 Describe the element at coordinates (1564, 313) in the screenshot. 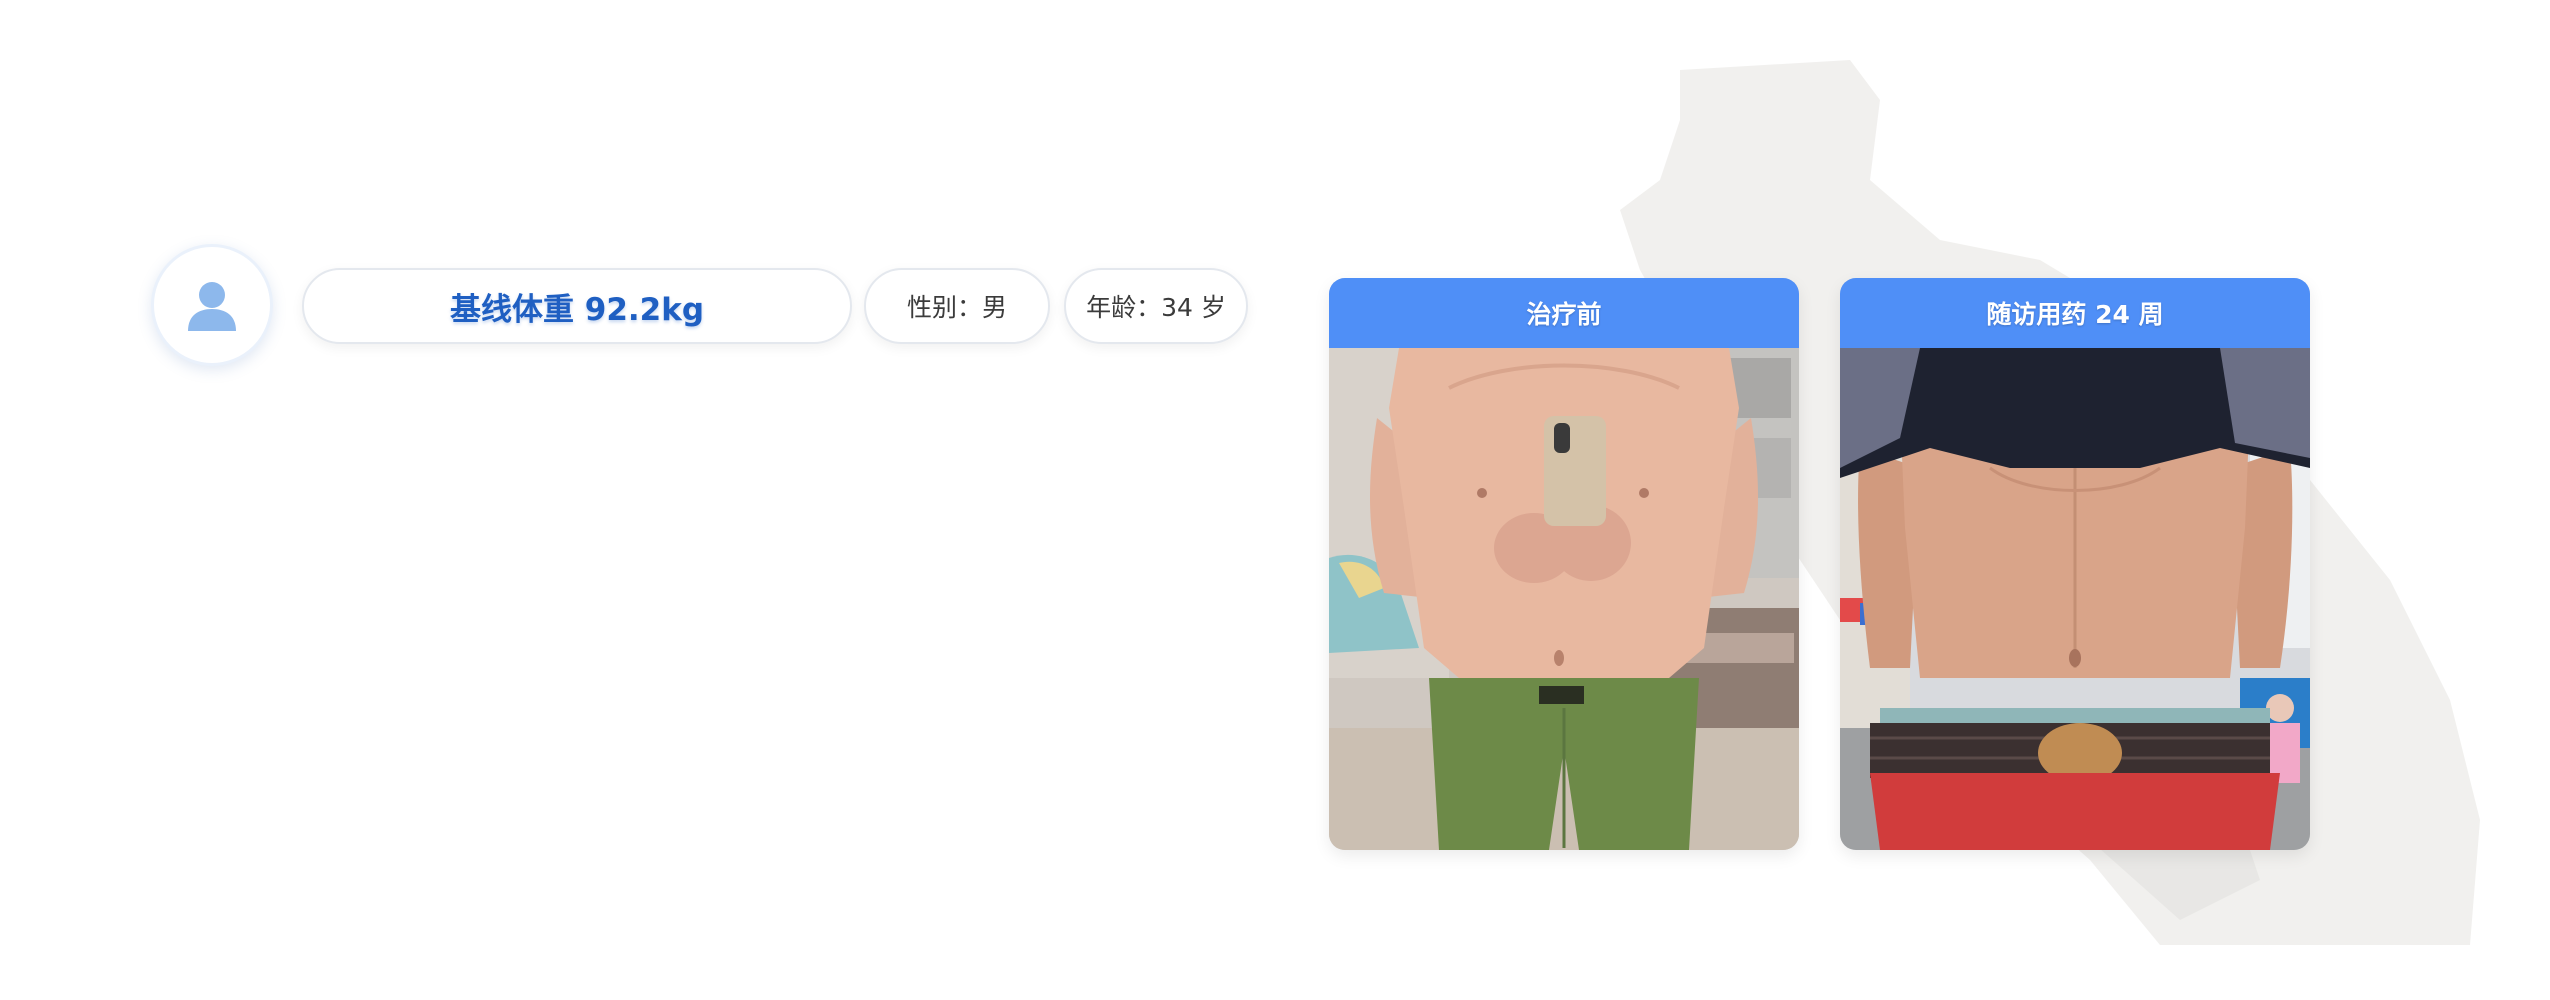

I see `before-treatment-title: 治疗前` at that location.